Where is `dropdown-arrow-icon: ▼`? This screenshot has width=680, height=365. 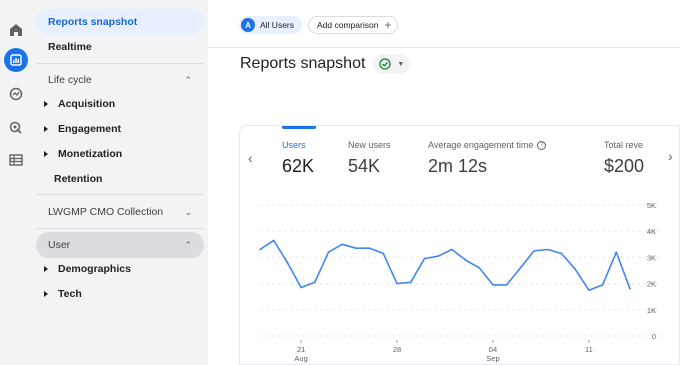 dropdown-arrow-icon: ▼ is located at coordinates (401, 64).